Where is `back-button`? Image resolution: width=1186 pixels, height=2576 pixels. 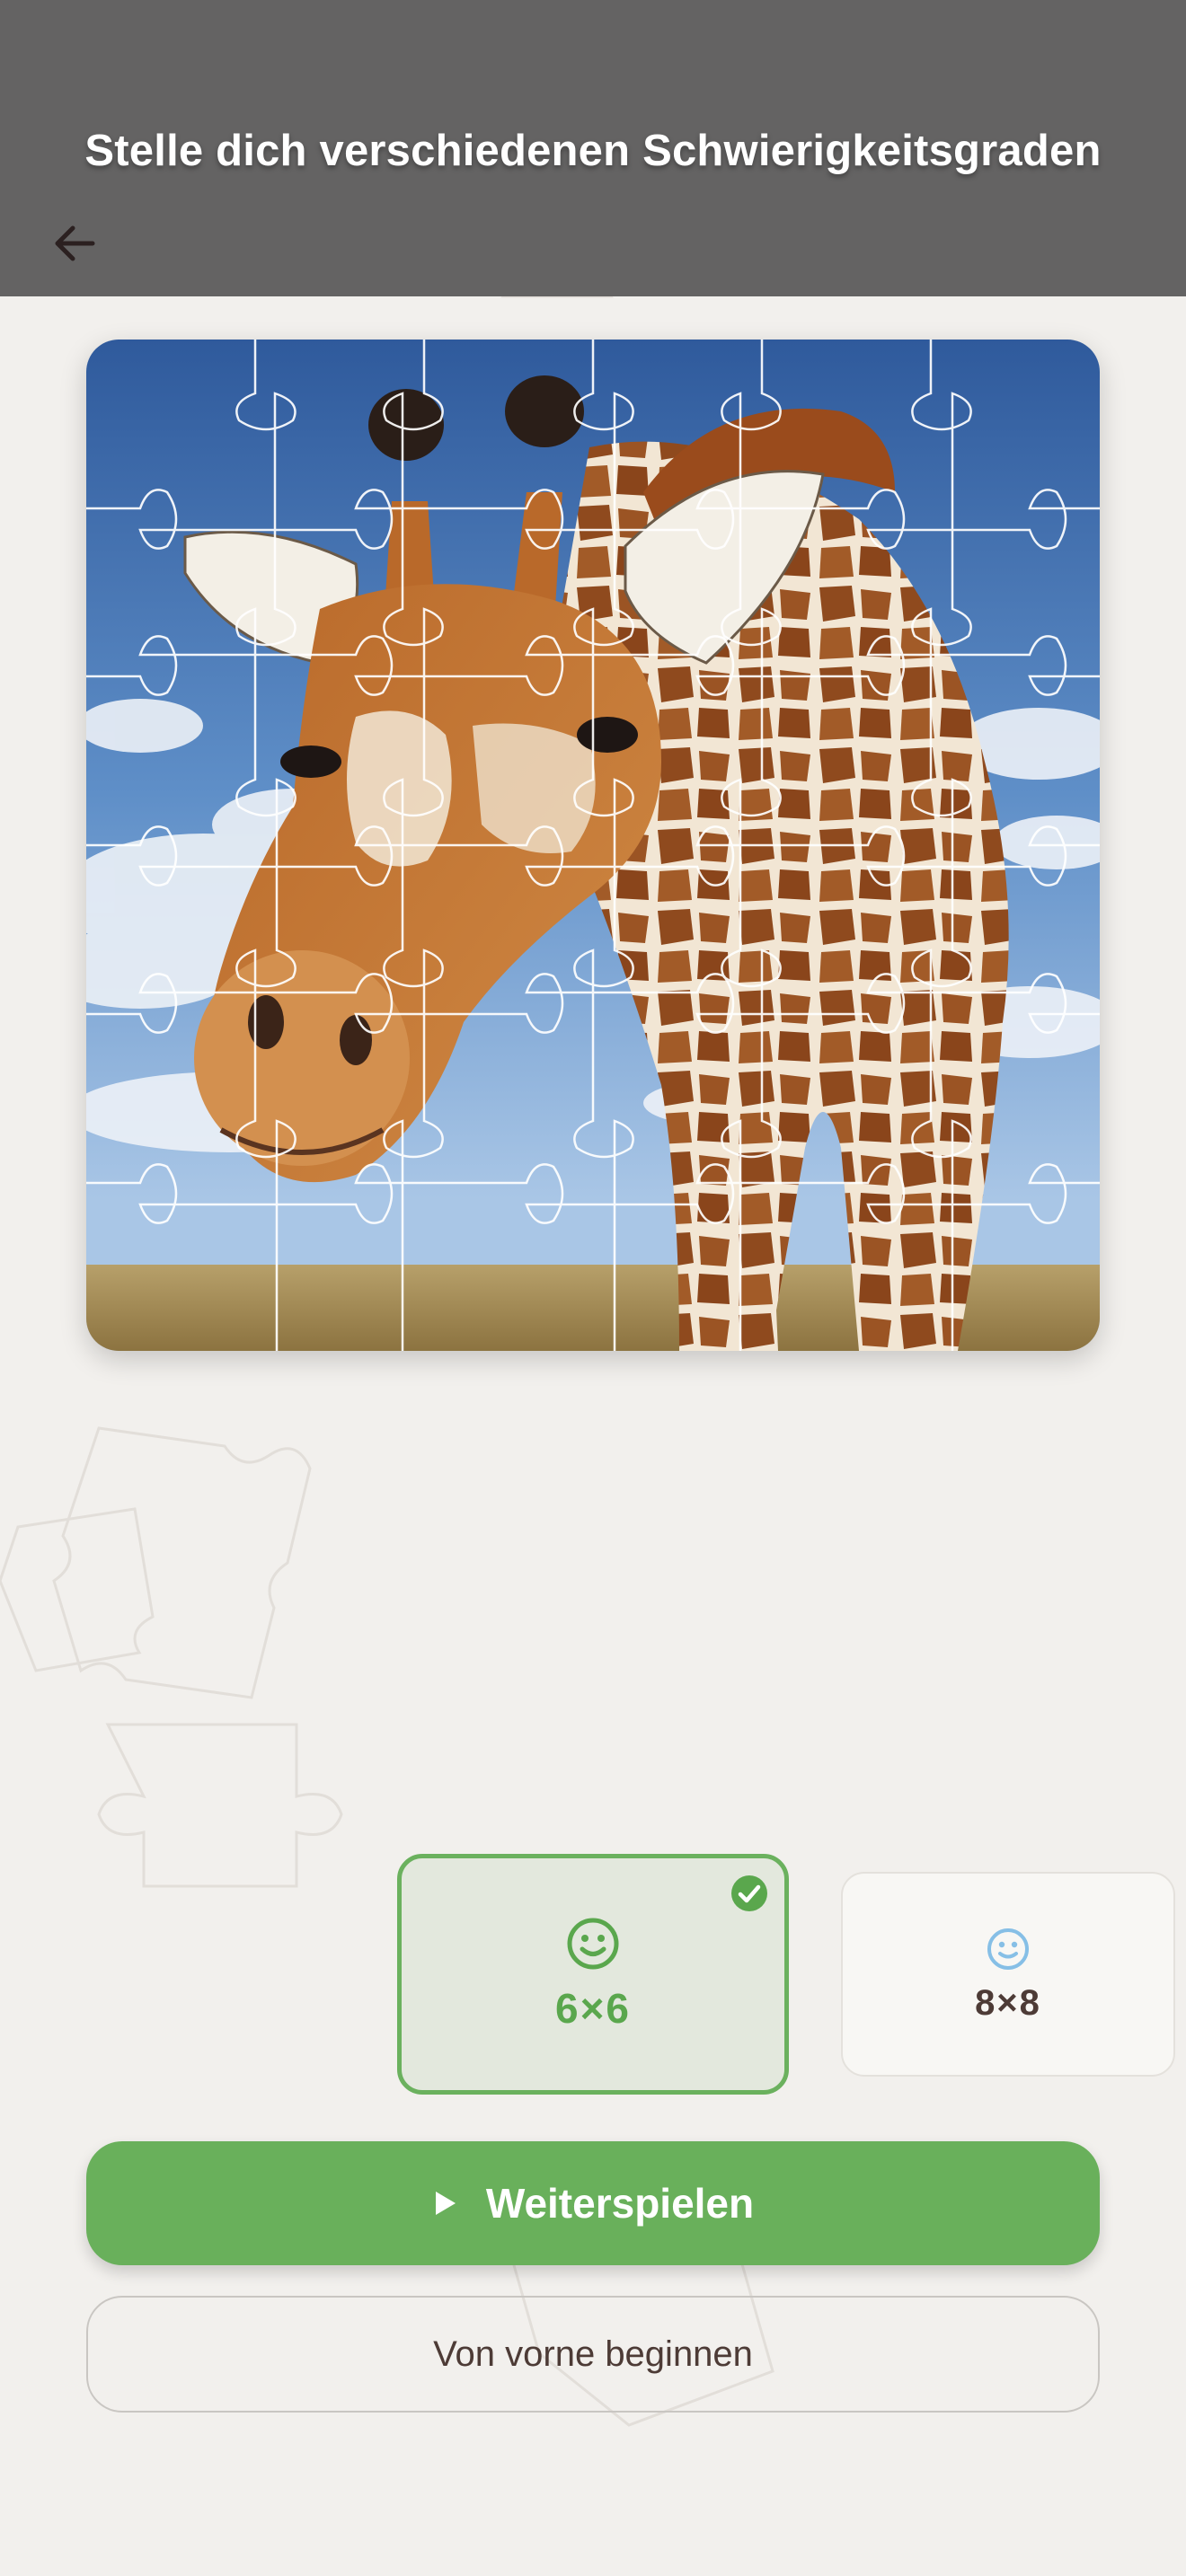 back-button is located at coordinates (74, 243).